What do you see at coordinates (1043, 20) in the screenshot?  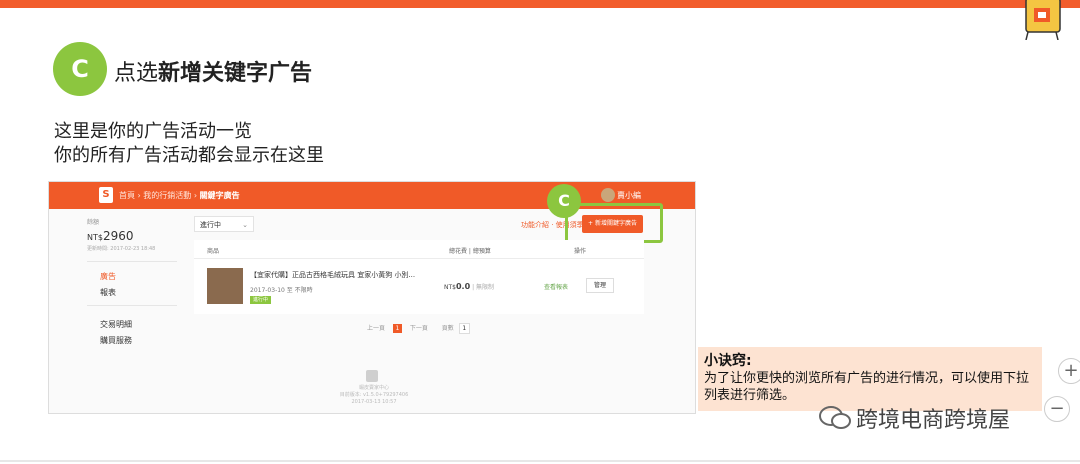 I see `mascot-icon` at bounding box center [1043, 20].